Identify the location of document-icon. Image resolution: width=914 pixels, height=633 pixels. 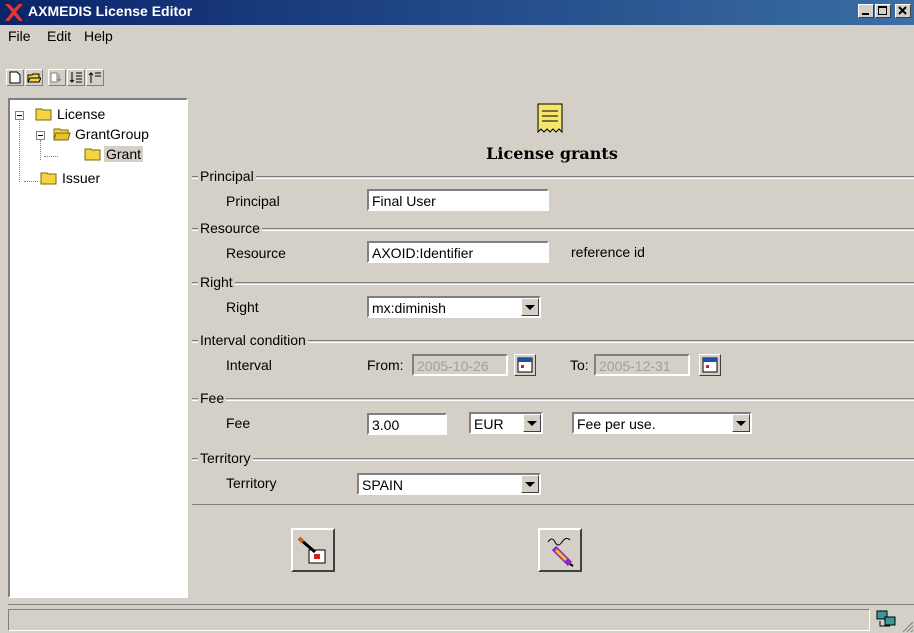
(550, 118).